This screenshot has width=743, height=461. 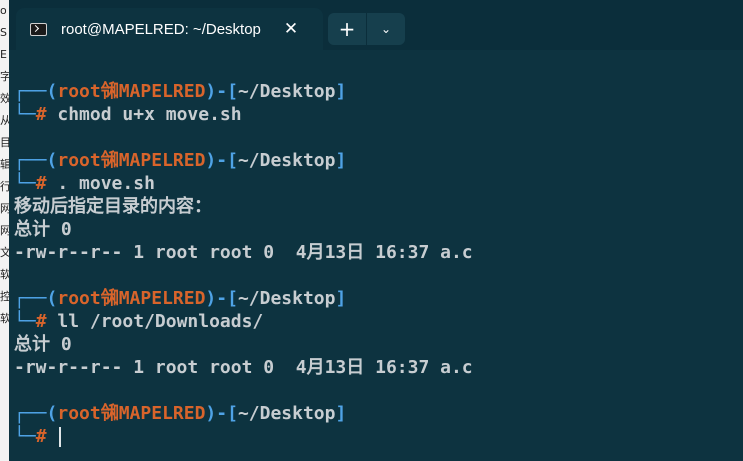 What do you see at coordinates (347, 29) in the screenshot?
I see `new-tab-button: +` at bounding box center [347, 29].